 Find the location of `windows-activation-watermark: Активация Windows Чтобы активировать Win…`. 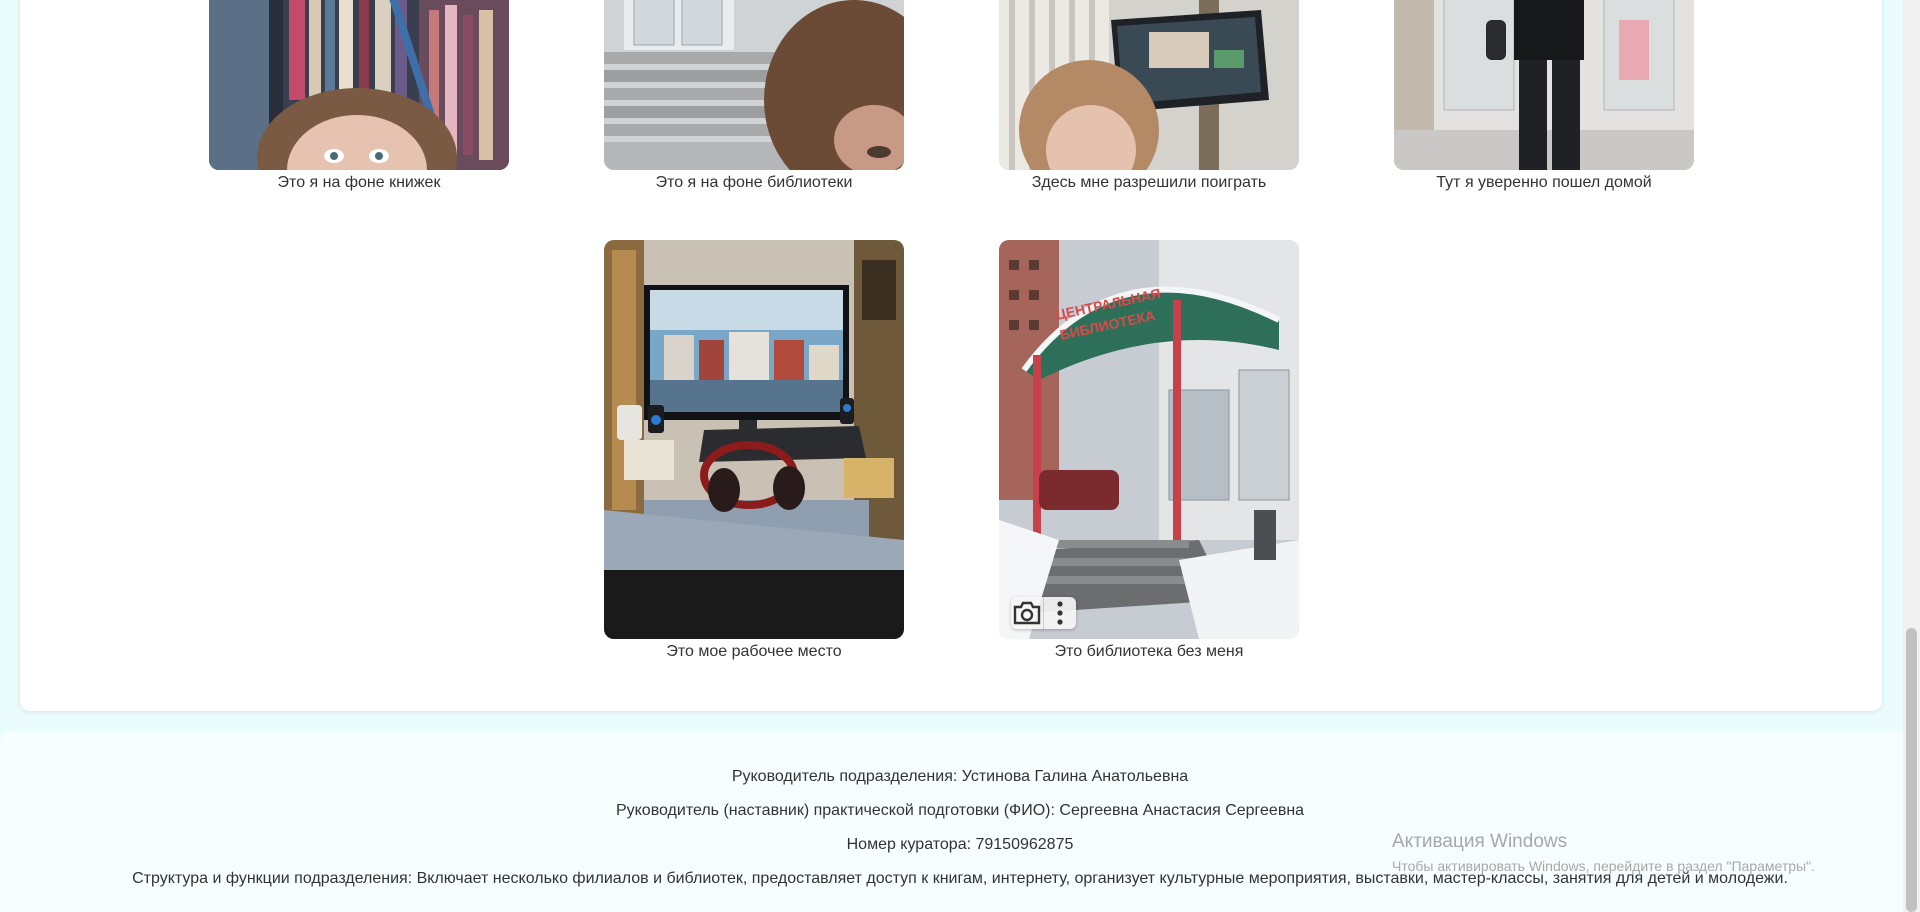

windows-activation-watermark: Активация Windows Чтобы активировать Win… is located at coordinates (1603, 853).